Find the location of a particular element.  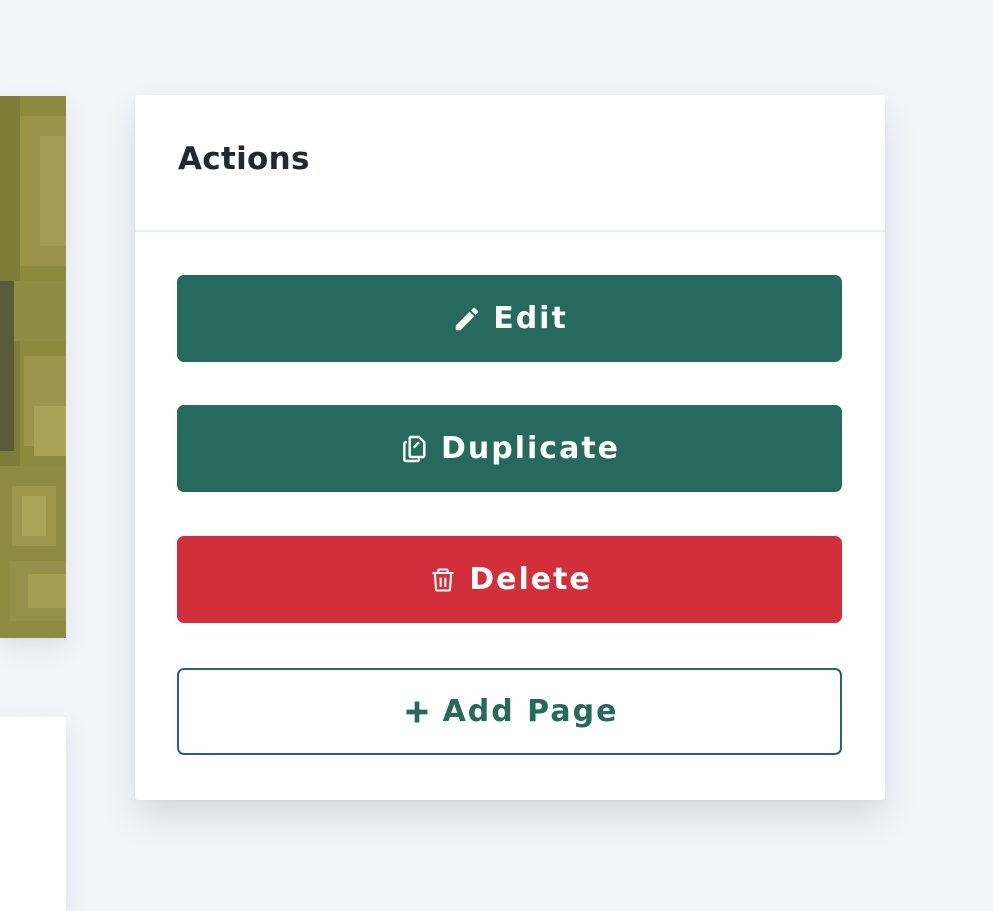

add-page-button-label: Add Page is located at coordinates (530, 711).